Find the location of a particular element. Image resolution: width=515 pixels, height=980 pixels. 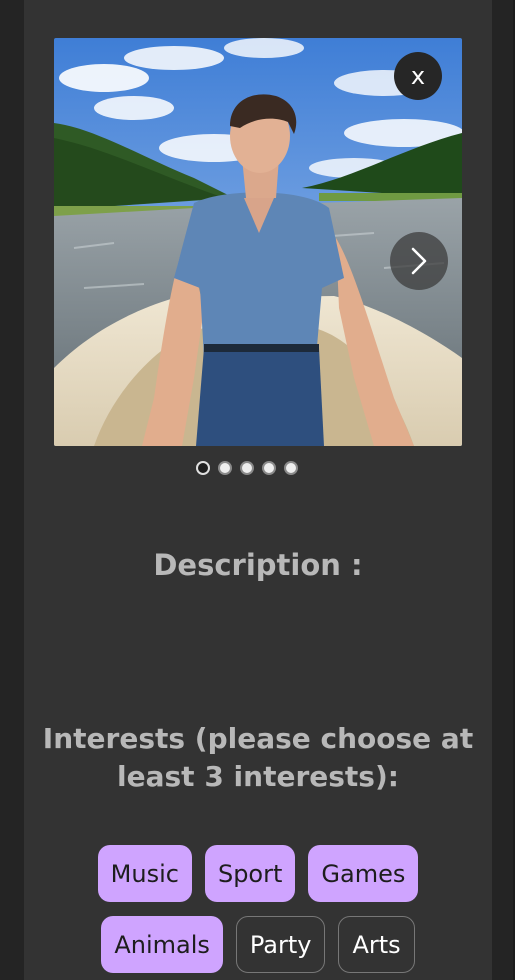

right-frame is located at coordinates (503, 490).